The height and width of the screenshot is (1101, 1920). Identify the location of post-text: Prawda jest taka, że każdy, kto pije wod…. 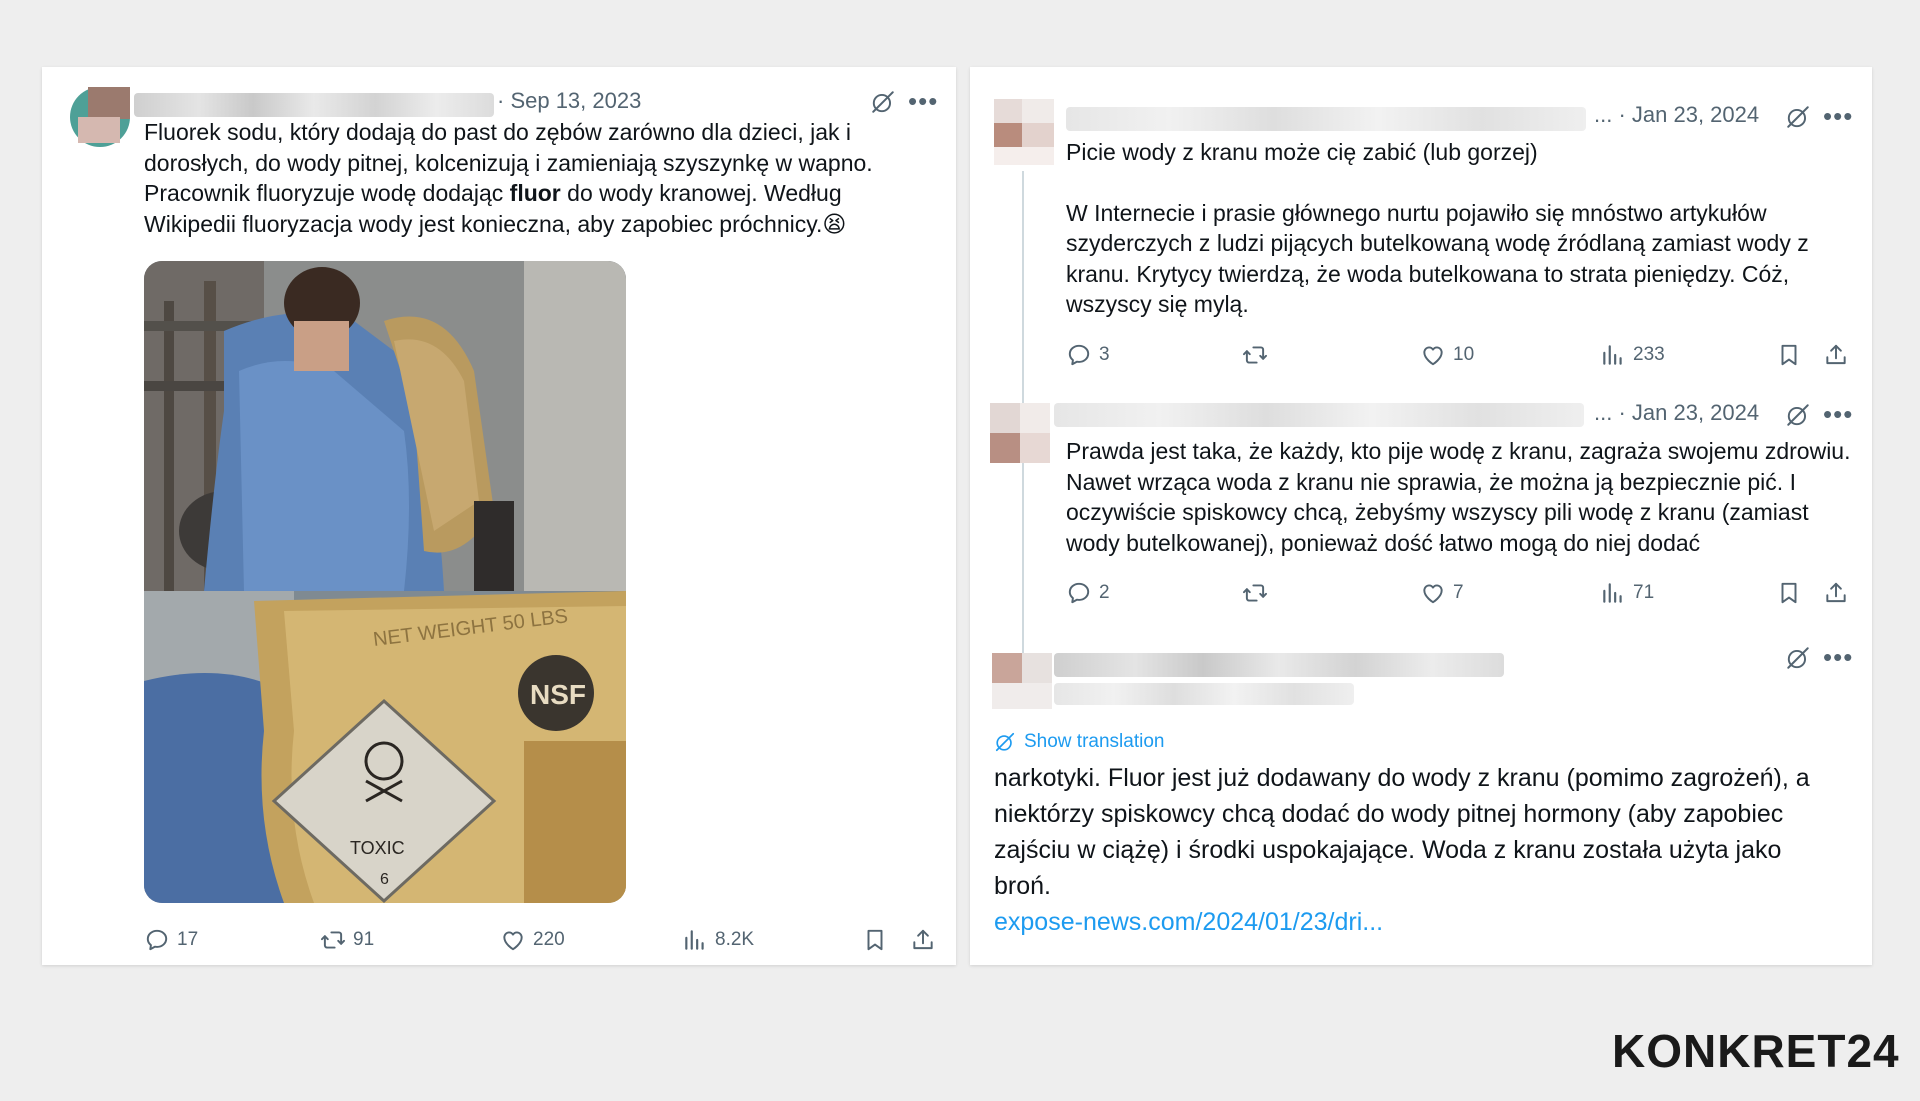
(1461, 497).